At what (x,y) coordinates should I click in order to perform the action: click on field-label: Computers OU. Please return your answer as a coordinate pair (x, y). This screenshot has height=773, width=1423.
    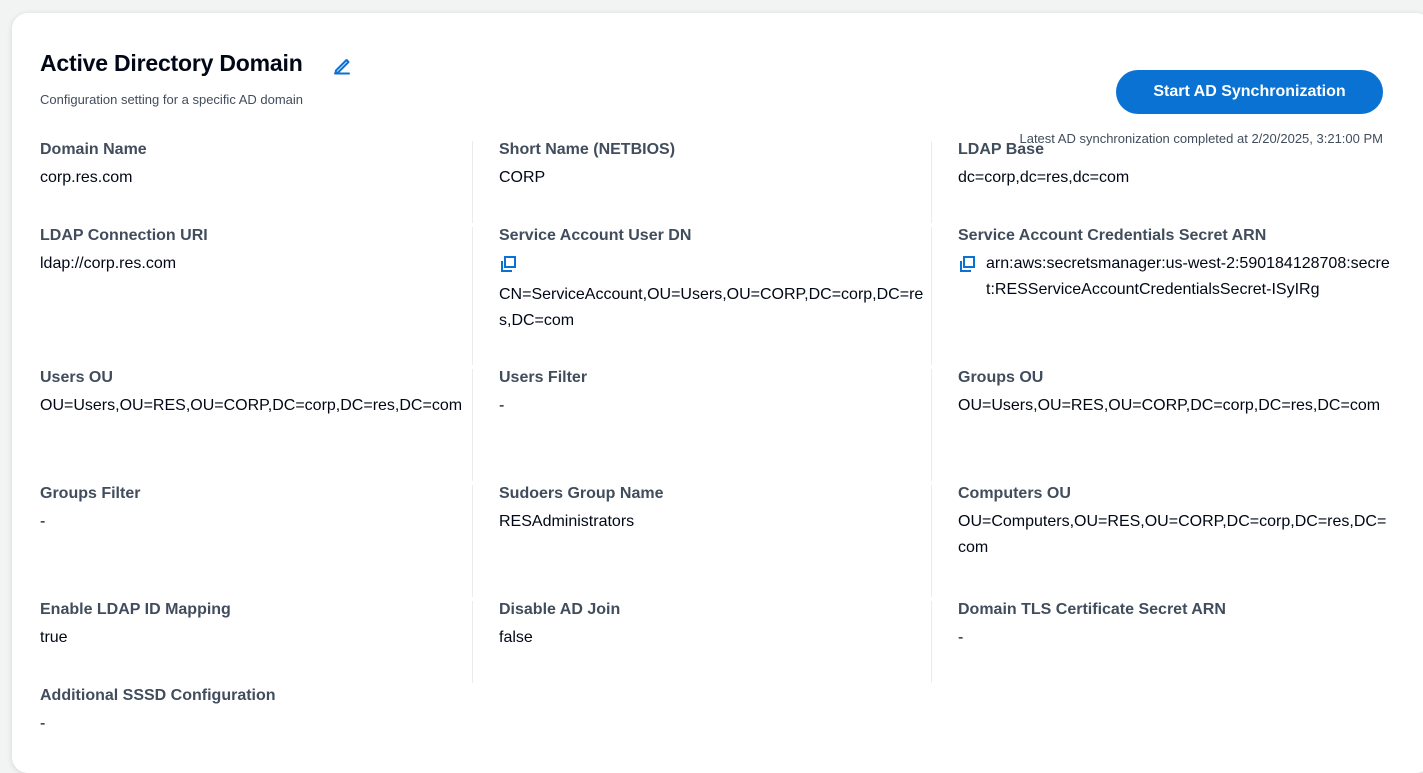
    Looking at the image, I should click on (1014, 493).